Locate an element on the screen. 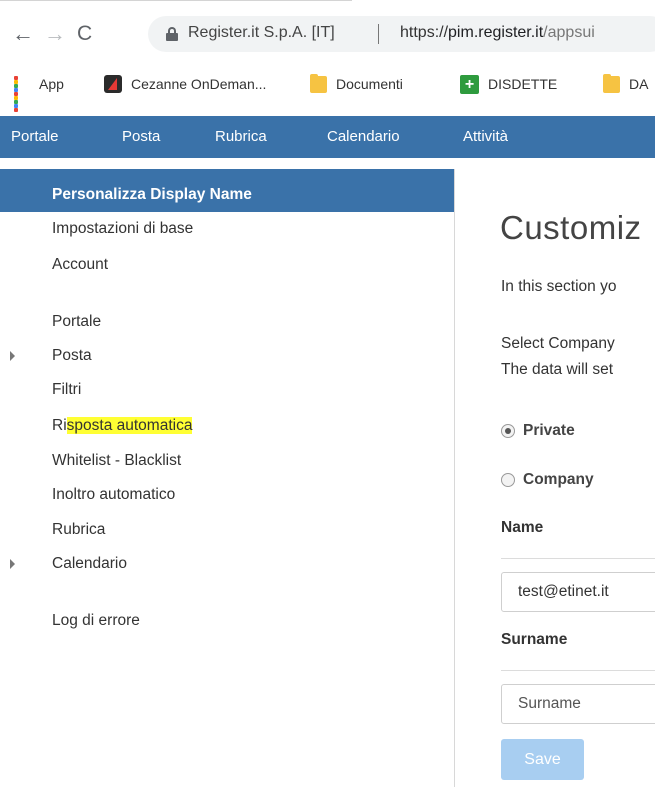  sidebar-item-whitelist-blacklist: Whitelist - Blacklist is located at coordinates (116, 461).